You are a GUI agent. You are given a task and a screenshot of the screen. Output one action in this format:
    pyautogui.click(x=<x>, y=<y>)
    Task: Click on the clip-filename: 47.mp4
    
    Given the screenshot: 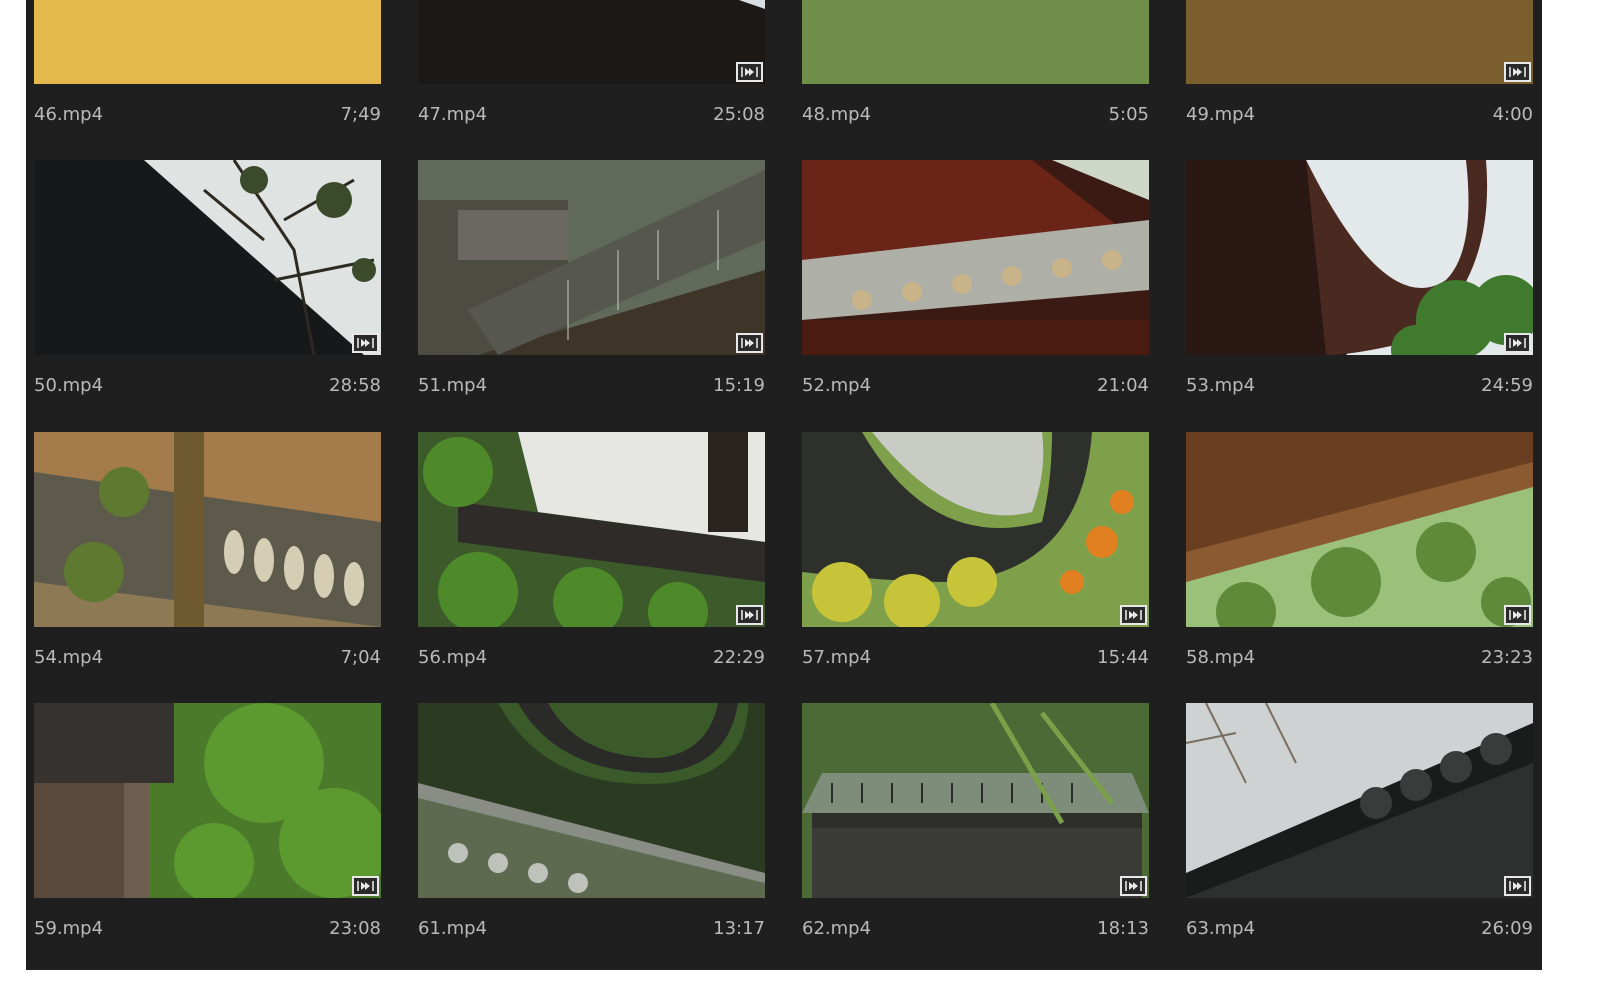 What is the action you would take?
    pyautogui.click(x=452, y=115)
    